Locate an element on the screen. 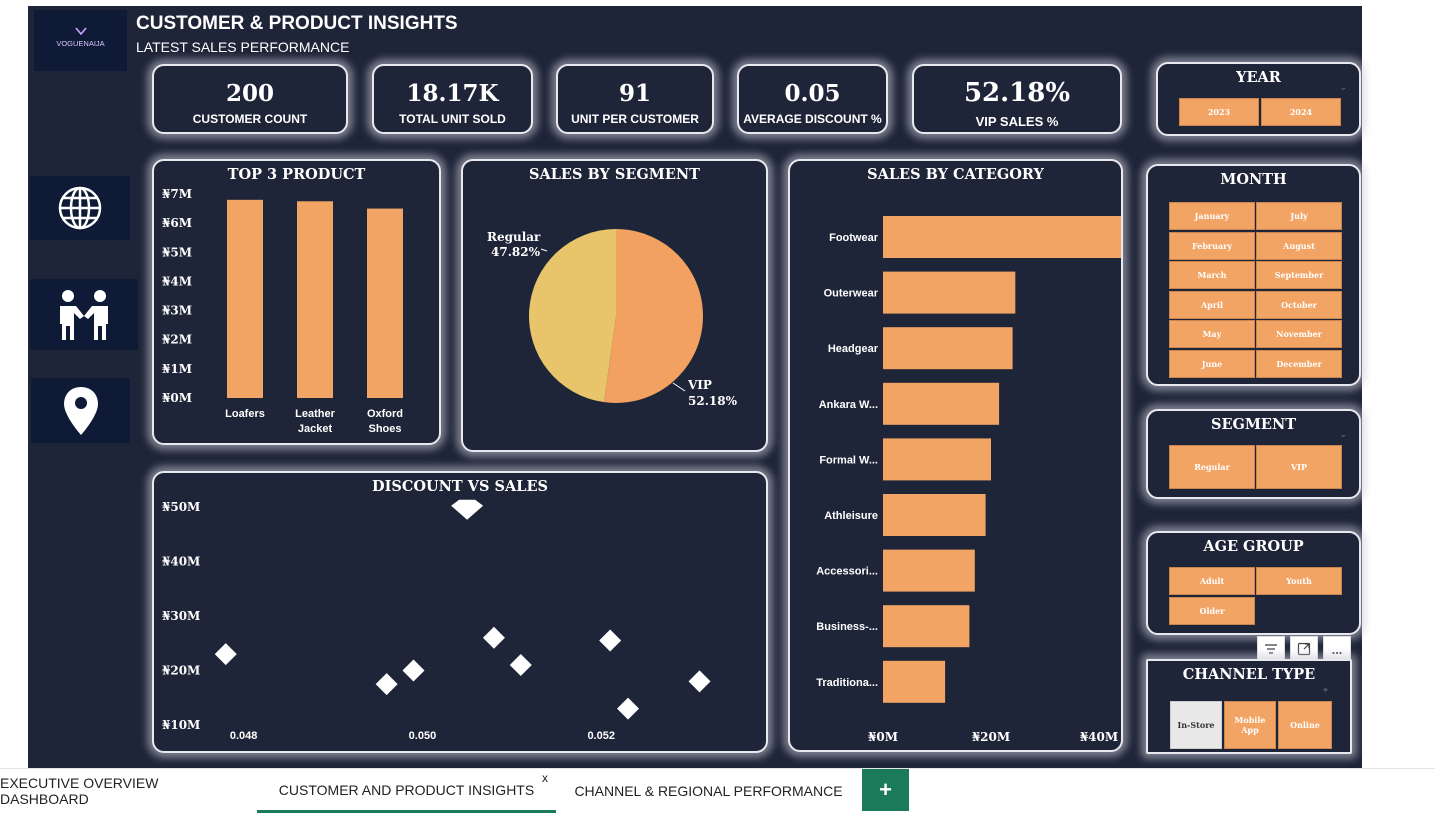 This screenshot has width=1435, height=818. kpi-unit-per-customer: 91 UNIT PER CUSTOMER is located at coordinates (635, 99).